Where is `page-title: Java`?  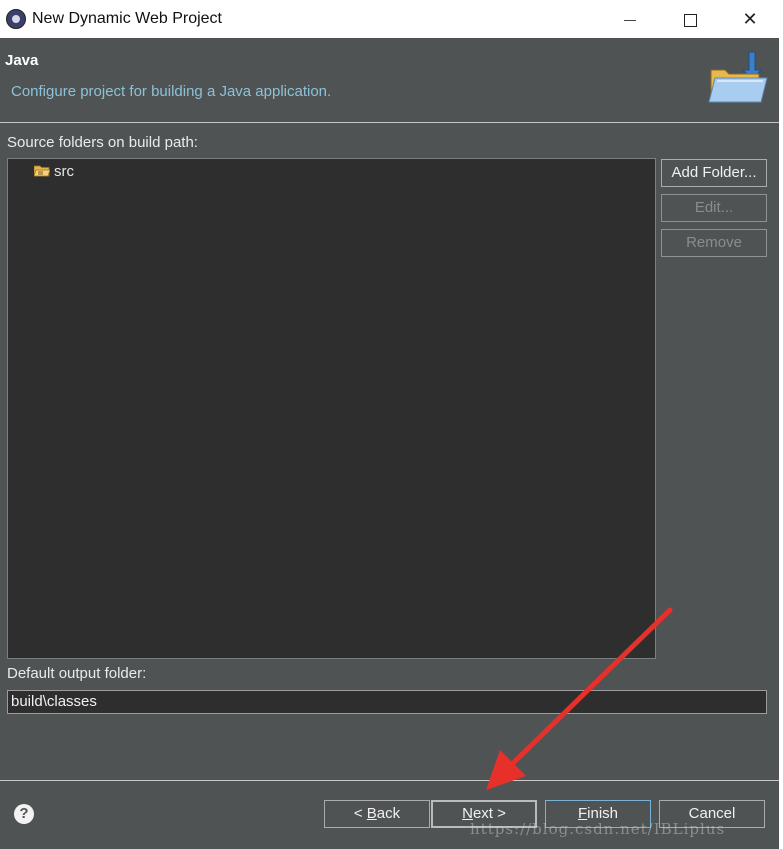 page-title: Java is located at coordinates (22, 60).